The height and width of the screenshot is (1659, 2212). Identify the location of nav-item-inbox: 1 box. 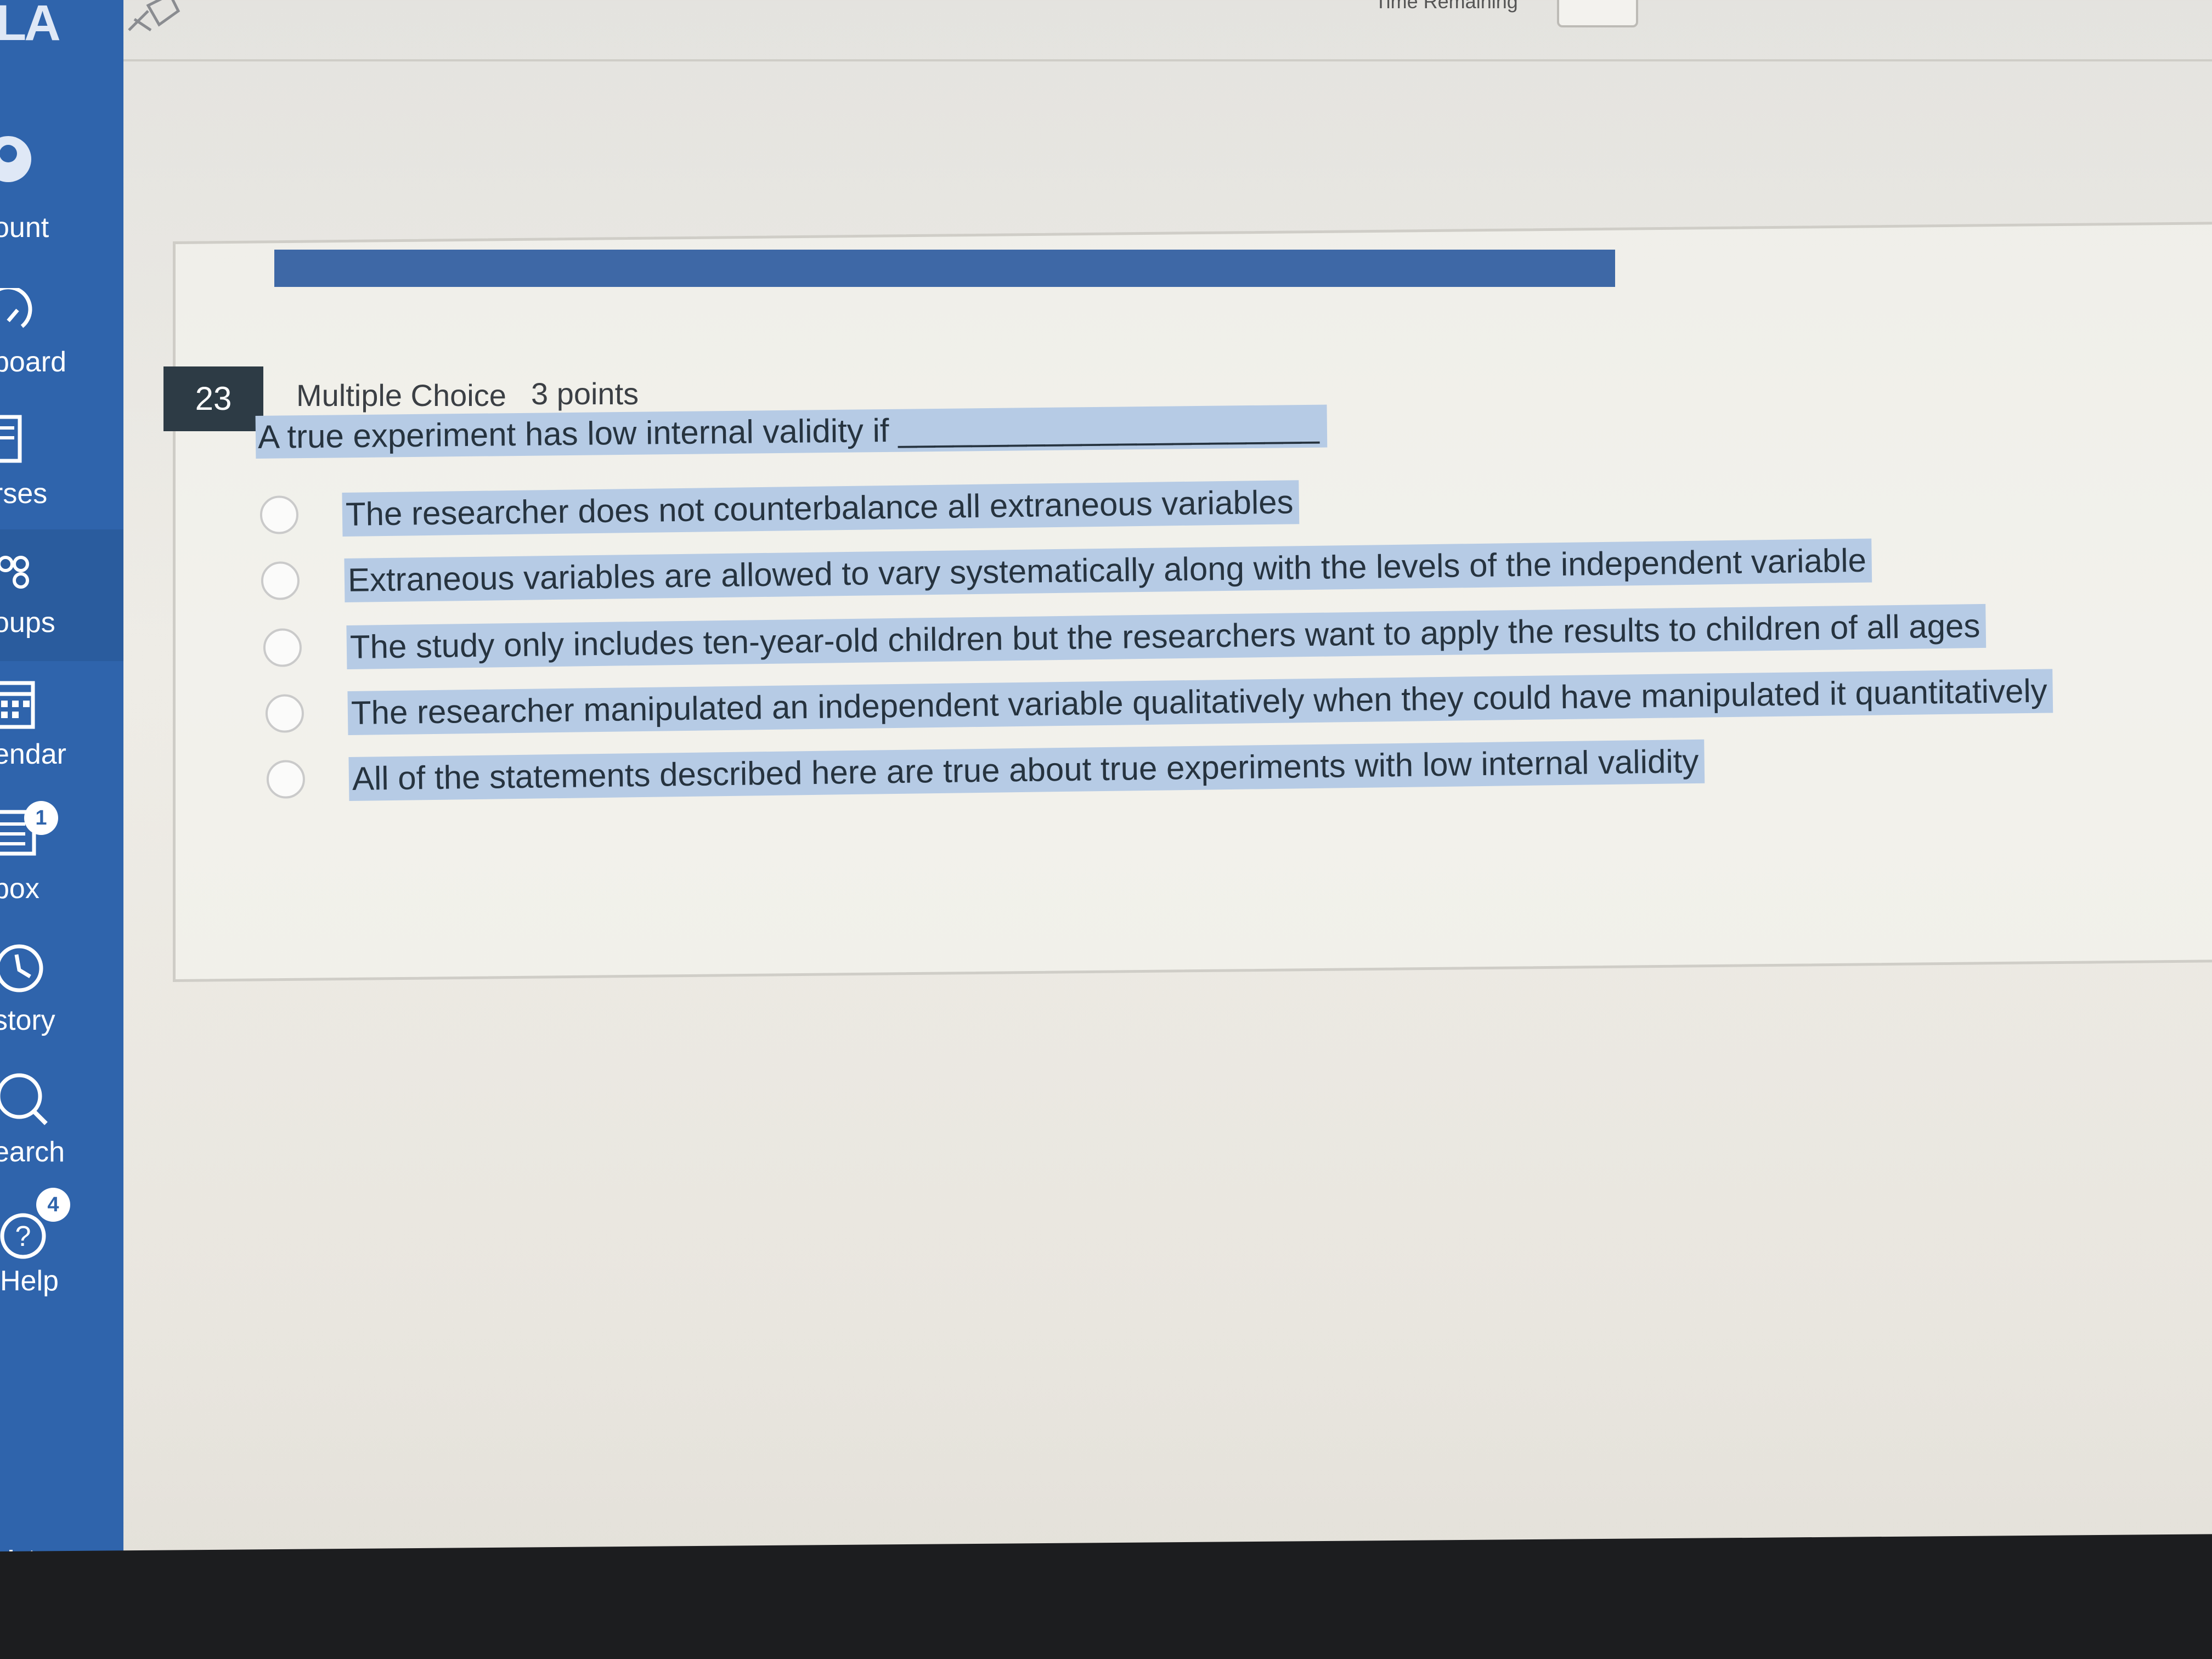
(62, 859).